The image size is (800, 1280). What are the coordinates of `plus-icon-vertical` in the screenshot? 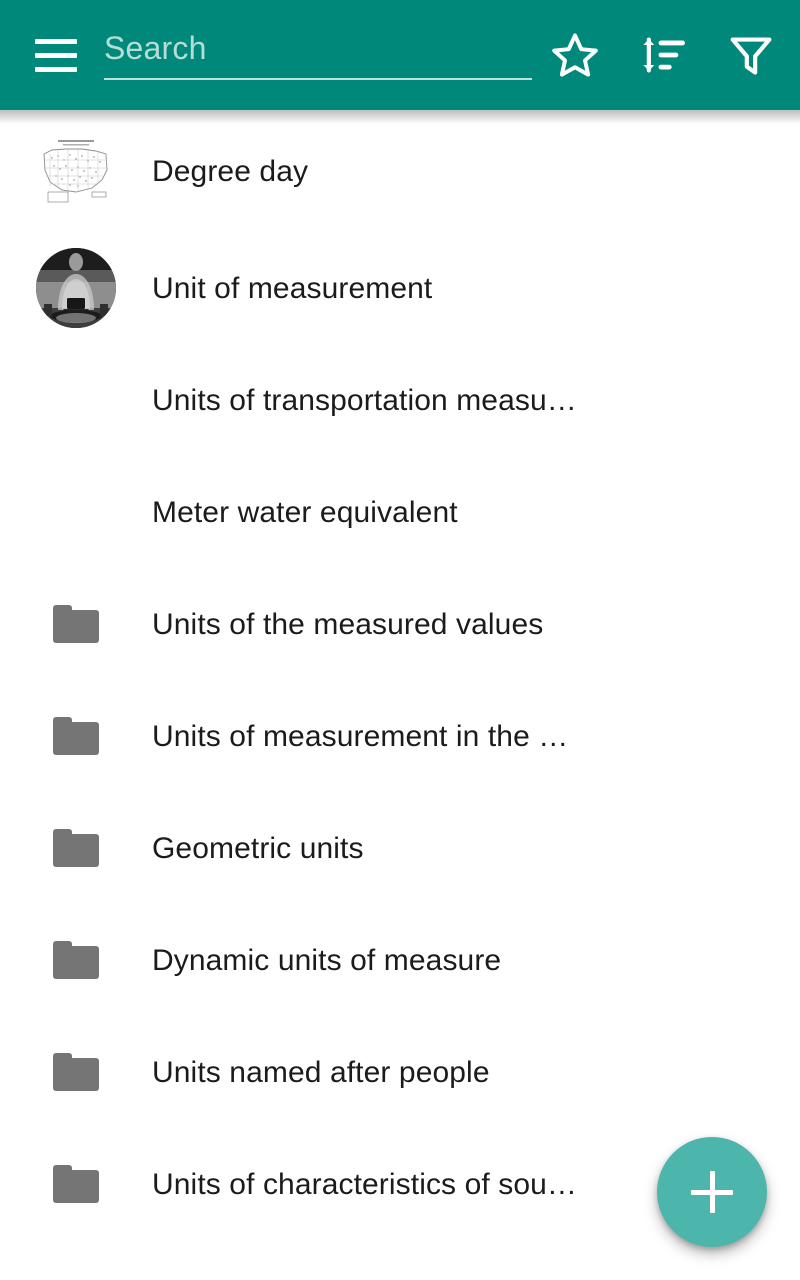 It's located at (712, 1192).